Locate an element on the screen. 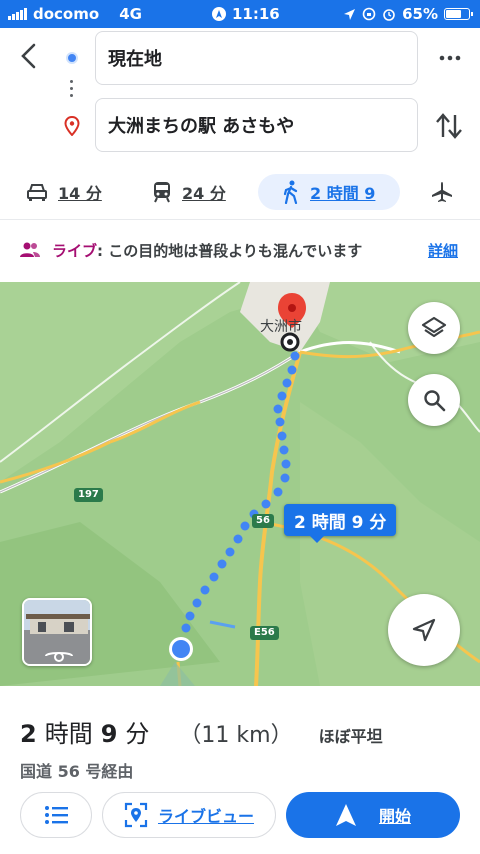 This screenshot has width=480, height=854. swap-vertical-icon is located at coordinates (449, 126).